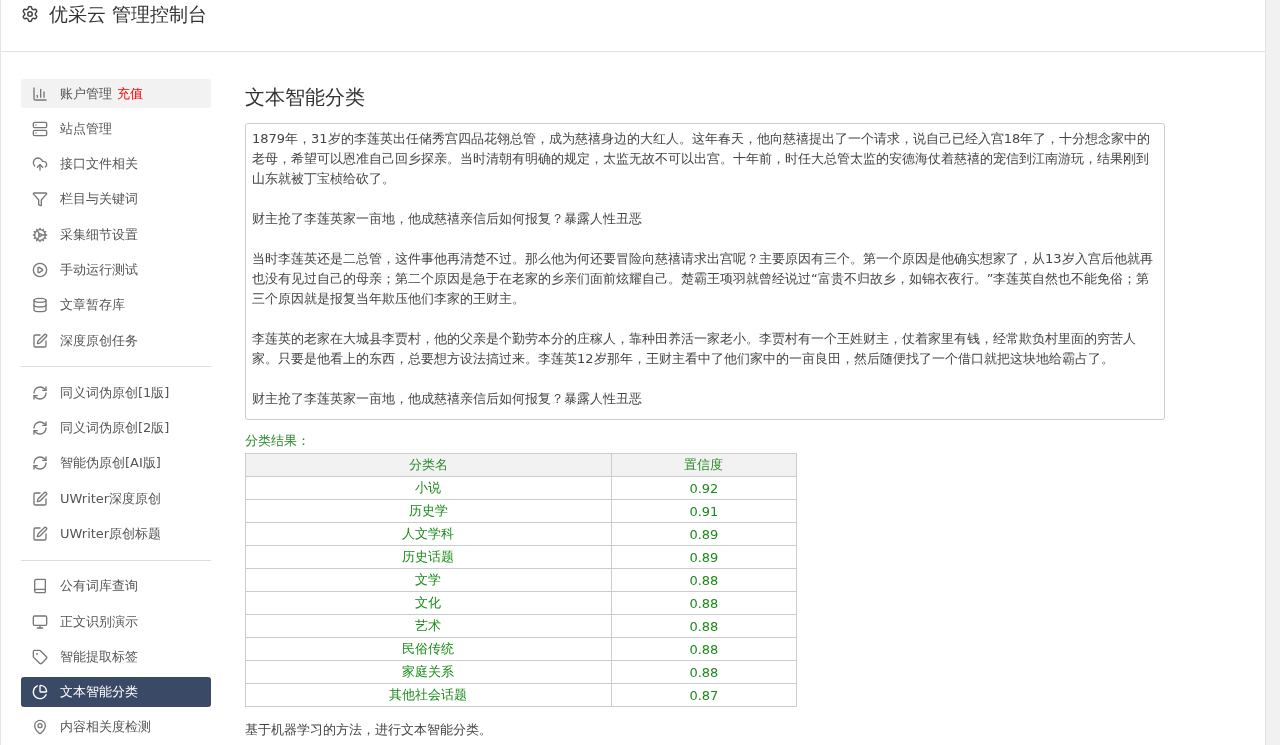 This screenshot has width=1280, height=745. Describe the element at coordinates (704, 695) in the screenshot. I see `table-cell: 0.87` at that location.